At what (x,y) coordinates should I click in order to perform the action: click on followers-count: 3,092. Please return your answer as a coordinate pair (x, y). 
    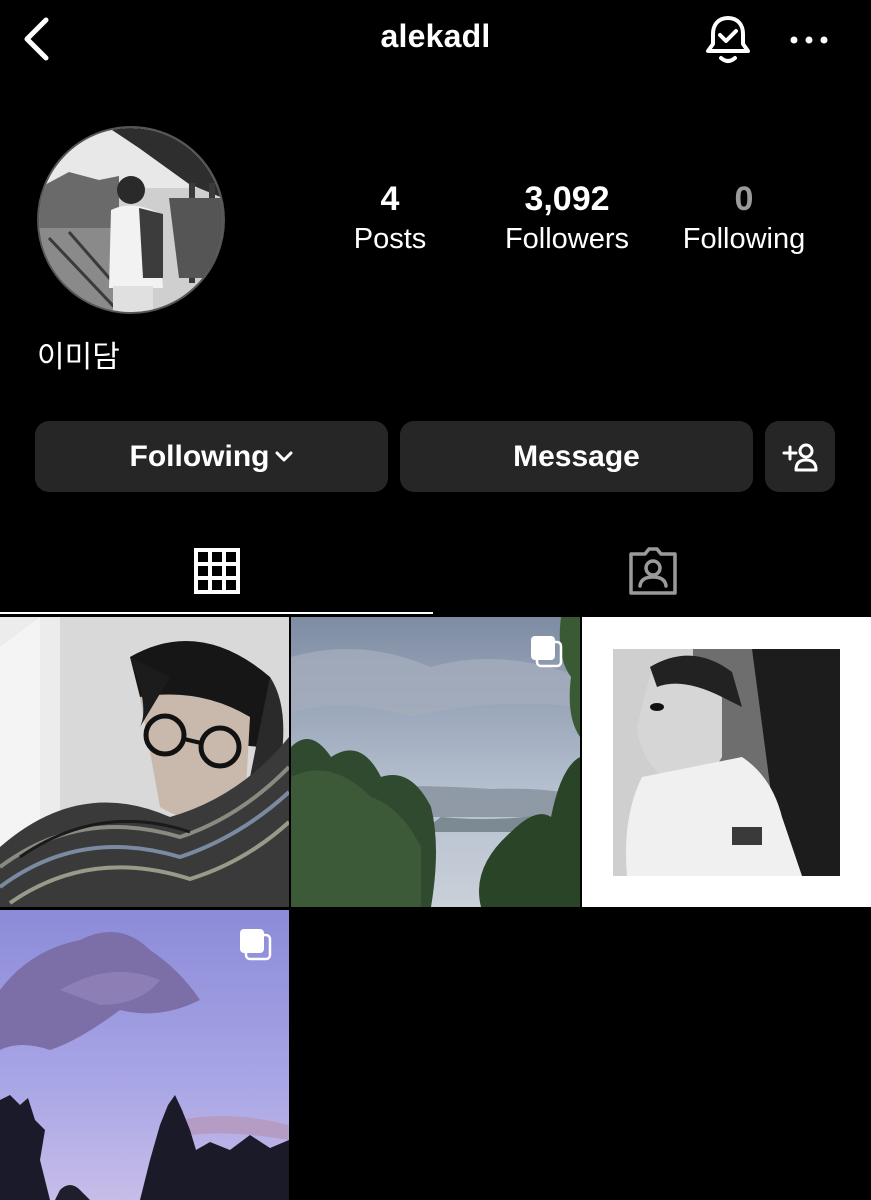
    Looking at the image, I should click on (567, 199).